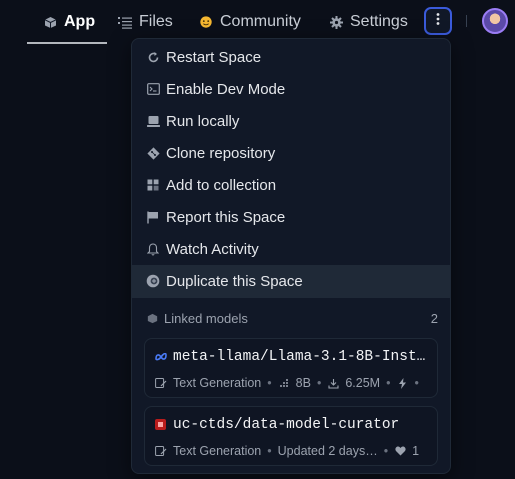  Describe the element at coordinates (495, 21) in the screenshot. I see `user-avatar` at that location.